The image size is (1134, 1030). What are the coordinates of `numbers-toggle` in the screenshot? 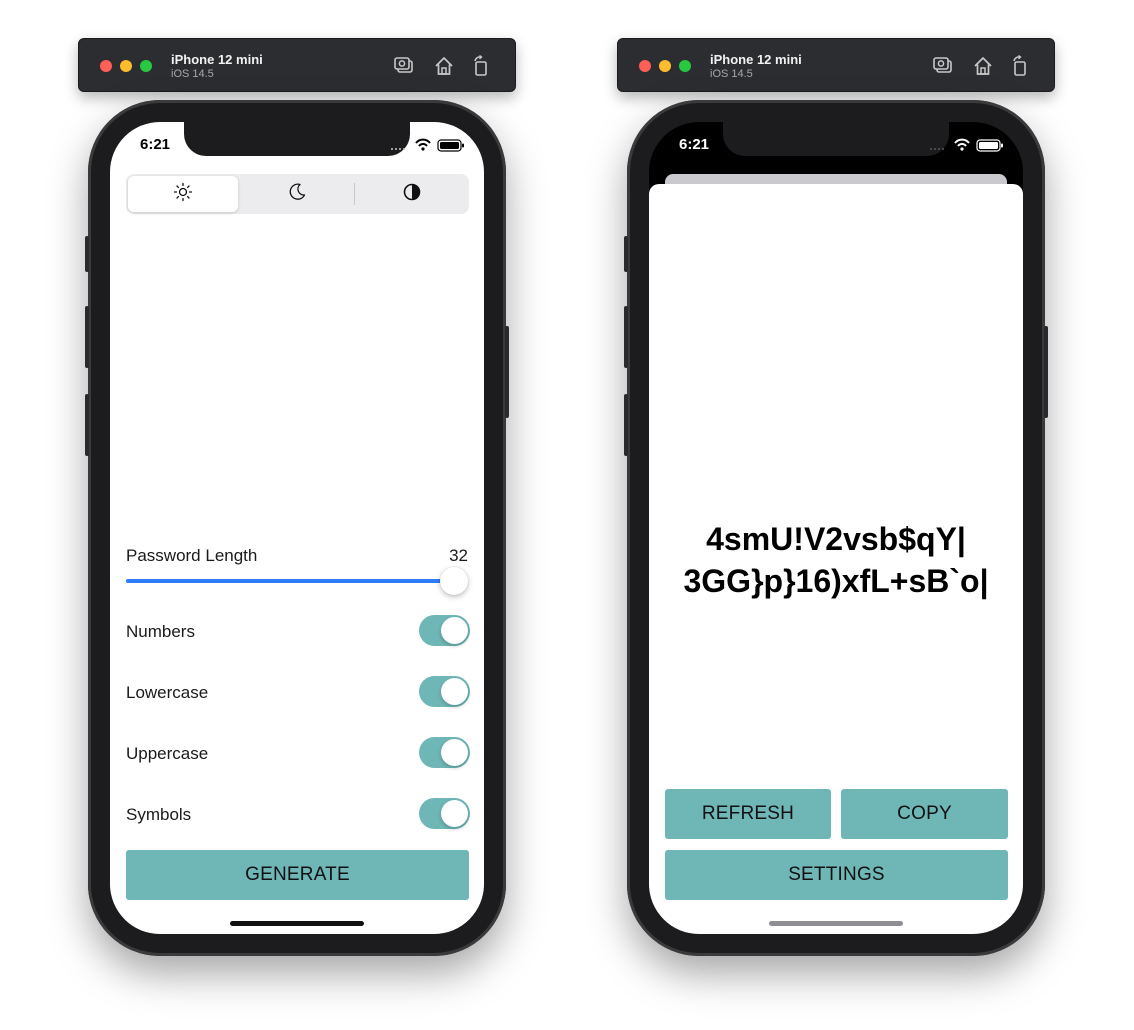 It's located at (444, 630).